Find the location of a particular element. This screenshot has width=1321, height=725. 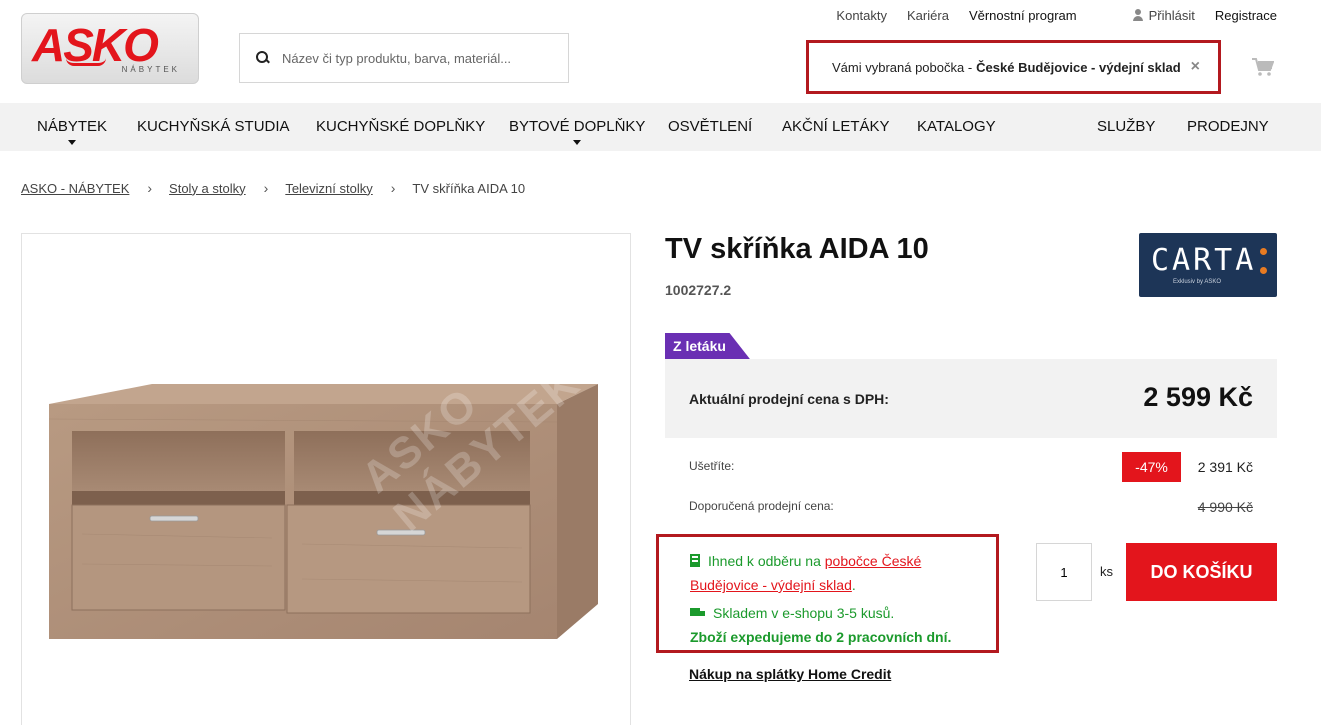

quantity-input is located at coordinates (1064, 572).